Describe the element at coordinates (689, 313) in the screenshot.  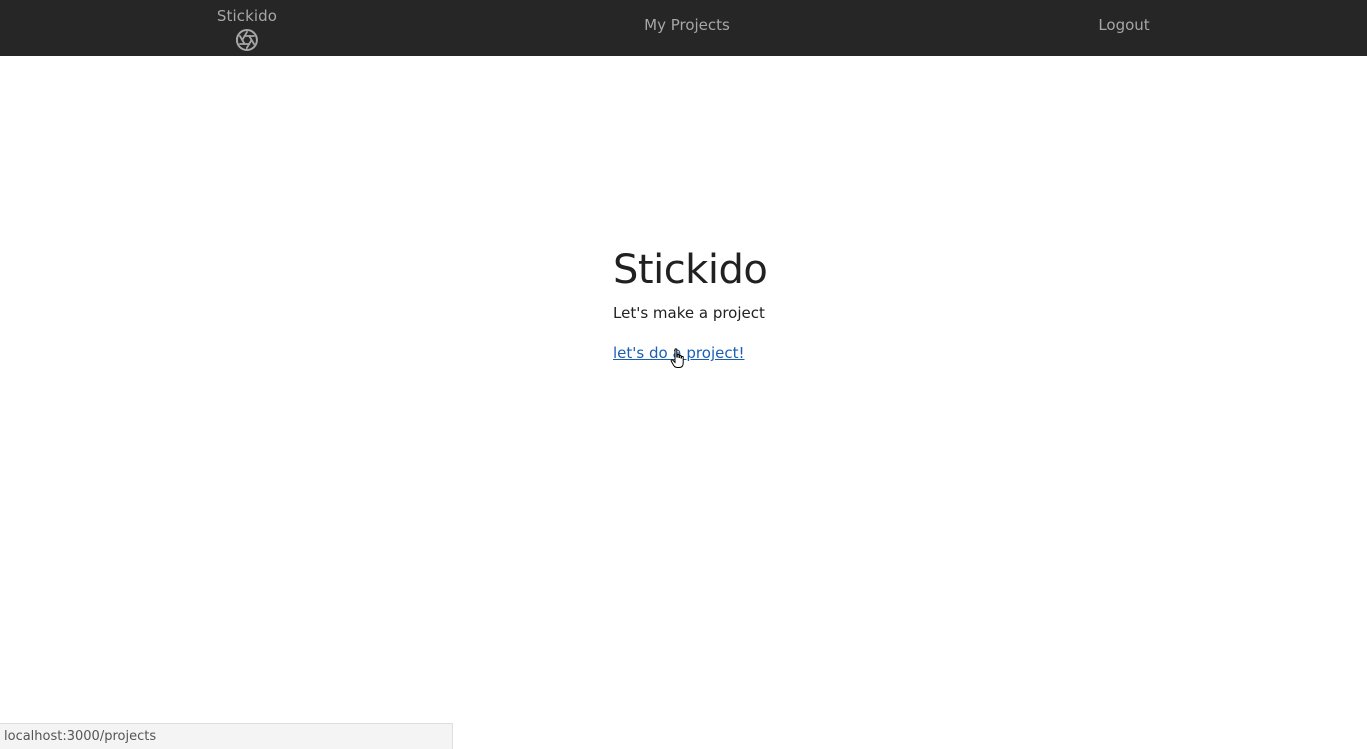
I see `page-subtitle: Let's make a project` at that location.